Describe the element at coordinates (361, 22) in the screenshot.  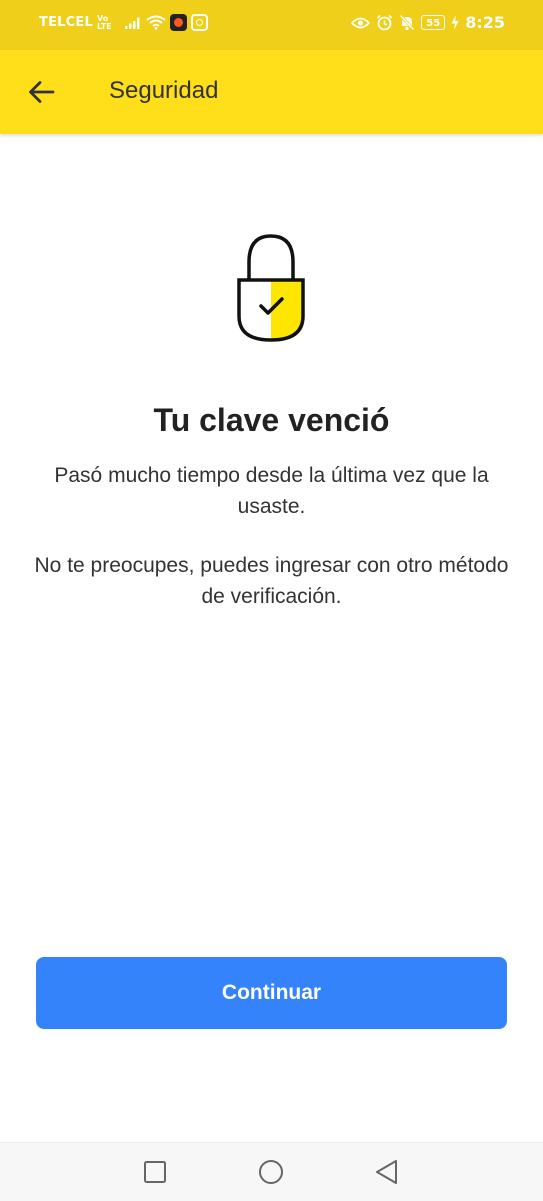
I see `eye-icon` at that location.